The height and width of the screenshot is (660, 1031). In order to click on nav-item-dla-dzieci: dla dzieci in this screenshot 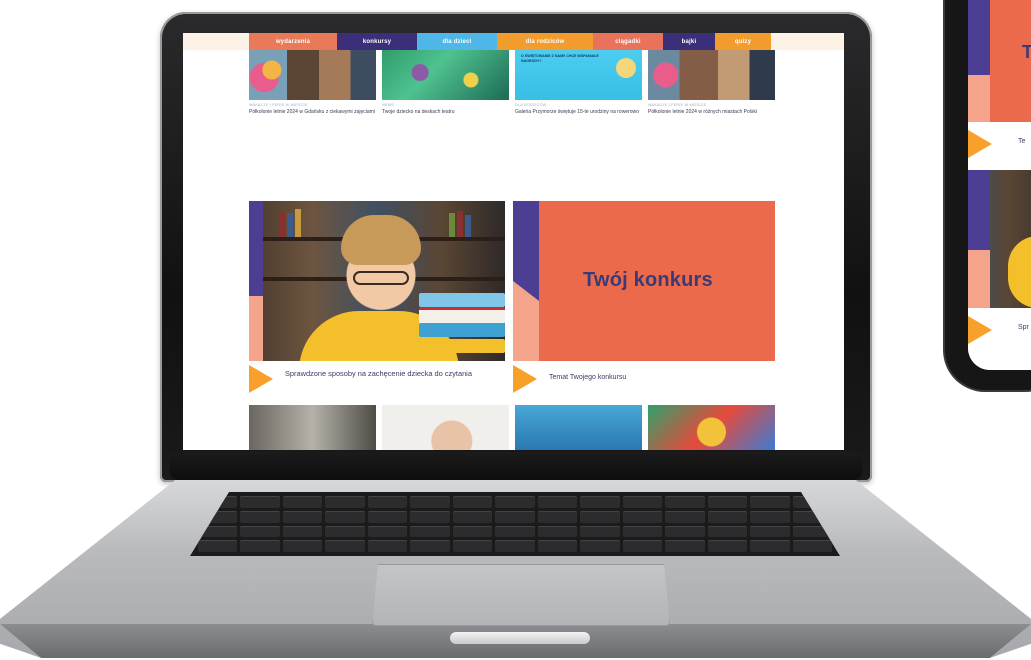, I will do `click(457, 41)`.